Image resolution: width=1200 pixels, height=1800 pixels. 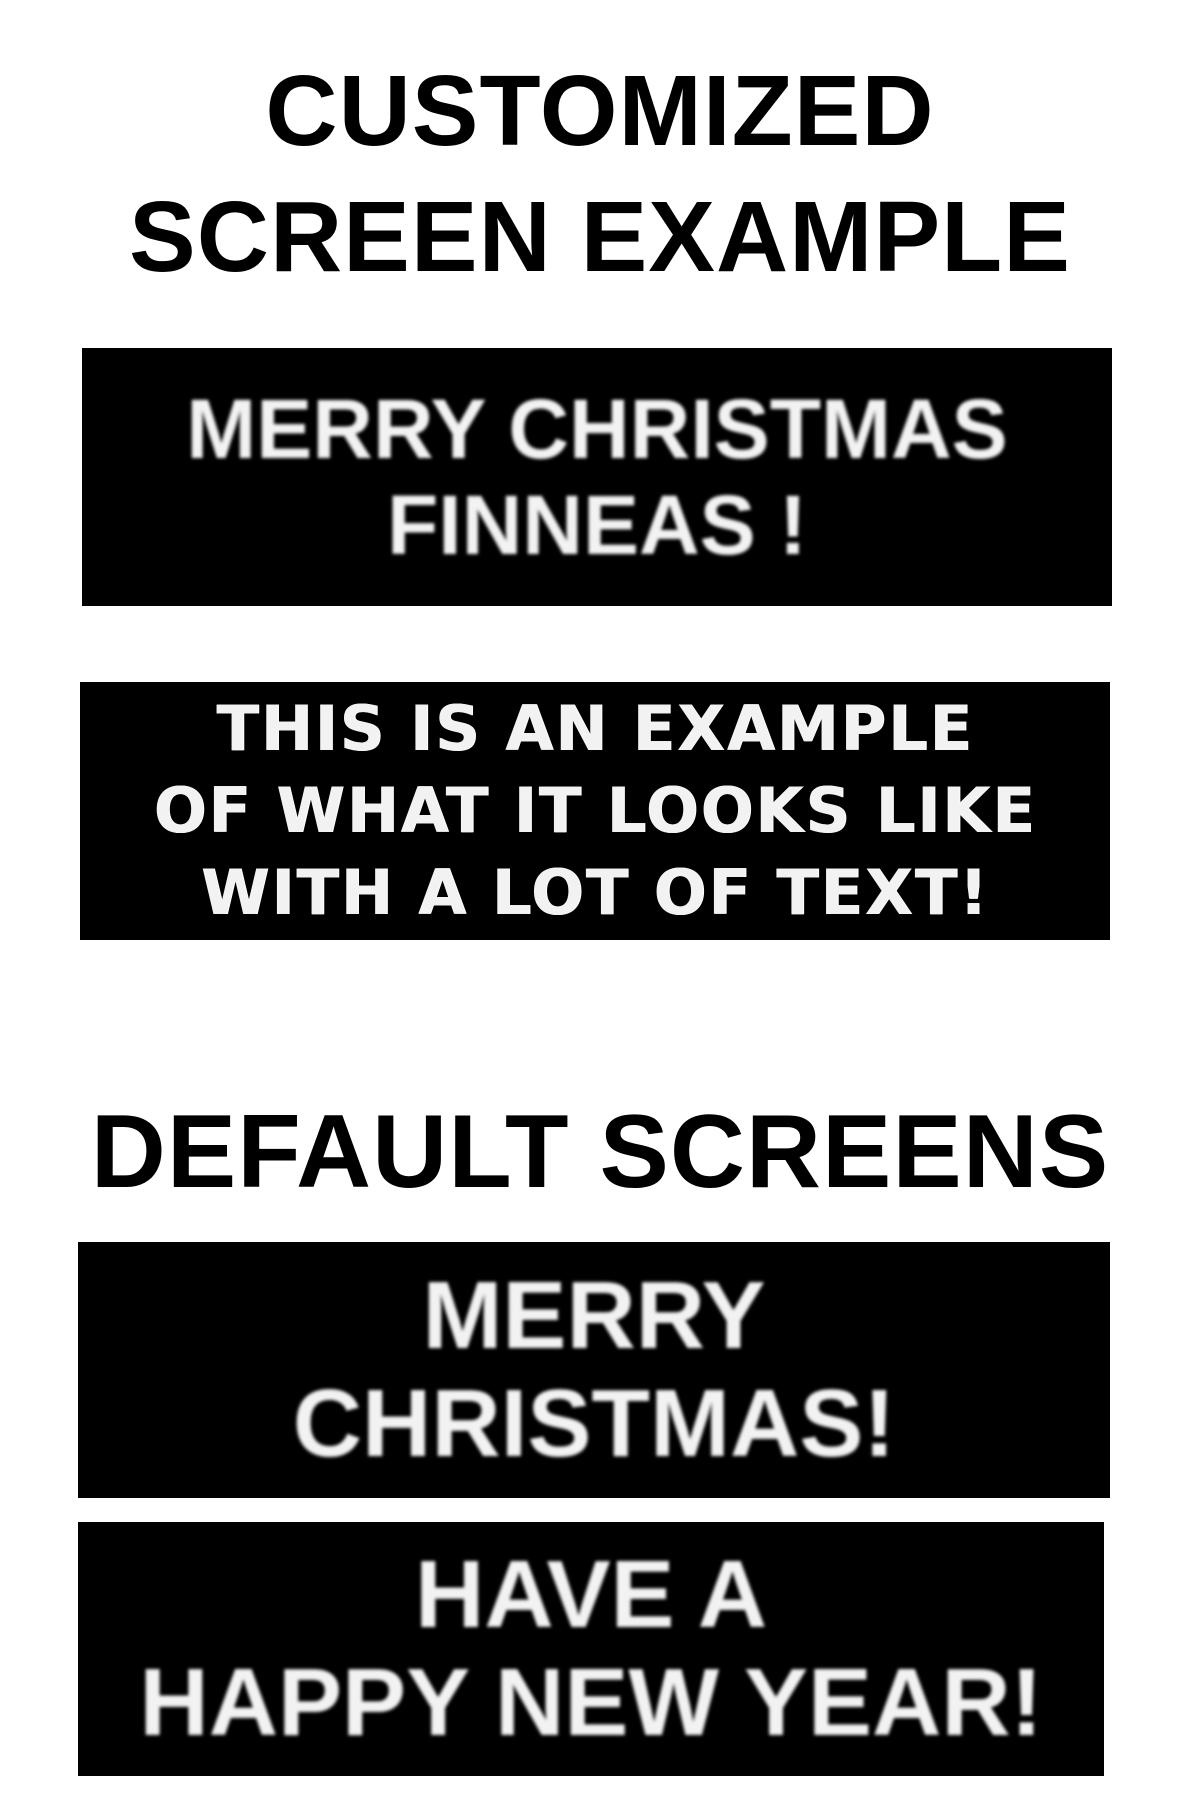 I want to click on screen-text-line: WITH A LOT OF TEXT!, so click(x=595, y=892).